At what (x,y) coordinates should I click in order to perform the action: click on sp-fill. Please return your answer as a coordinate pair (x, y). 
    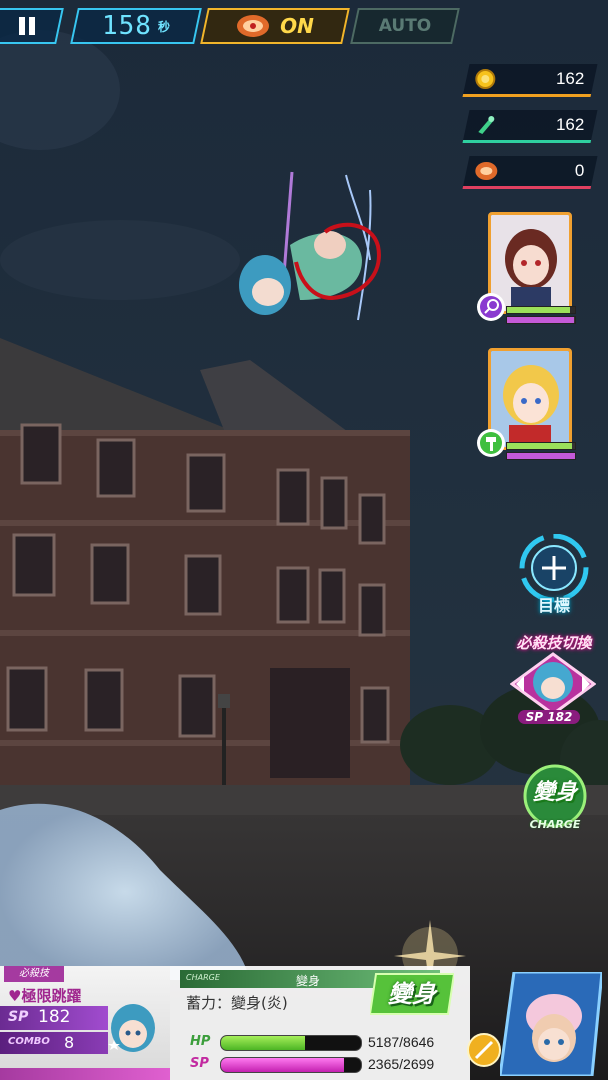
    Looking at the image, I should click on (282, 1065).